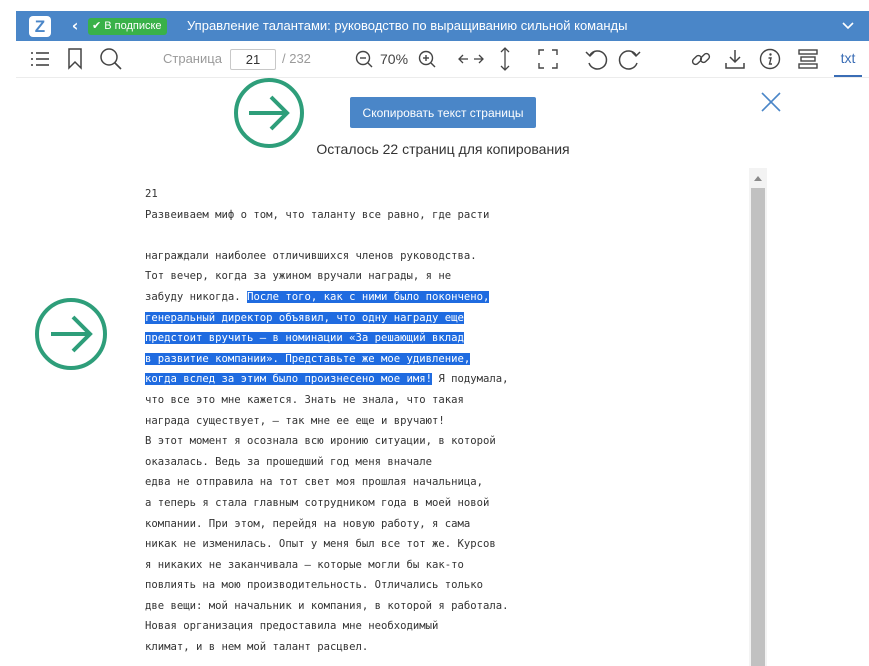  I want to click on link-icon, so click(701, 59).